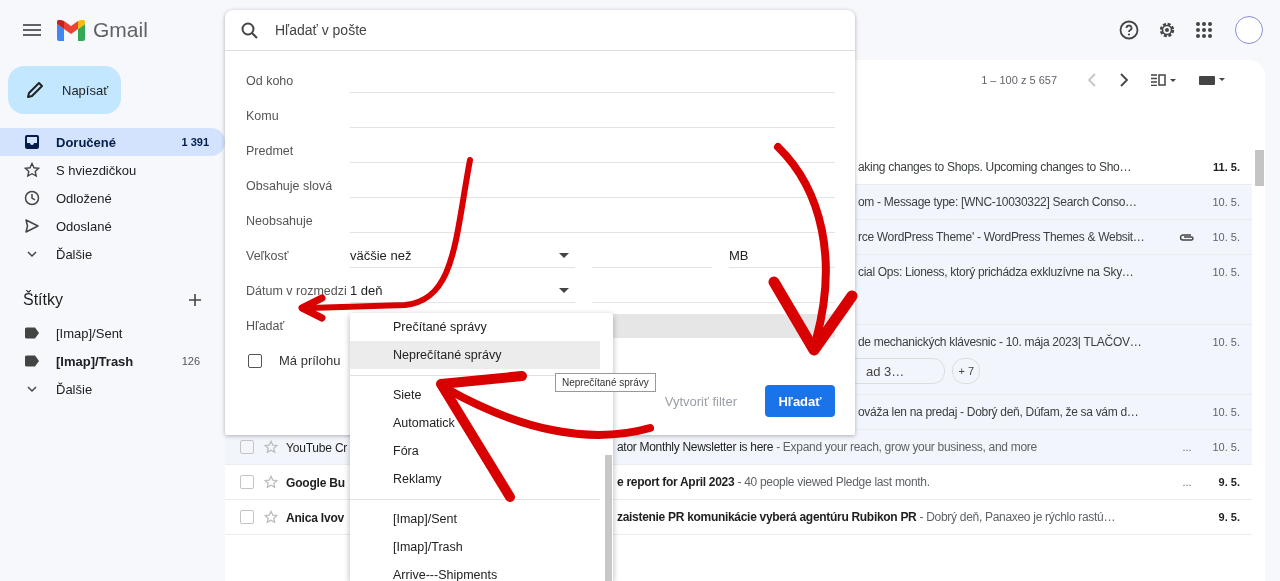 The height and width of the screenshot is (581, 1280). What do you see at coordinates (35, 90) in the screenshot?
I see `pencil-icon` at bounding box center [35, 90].